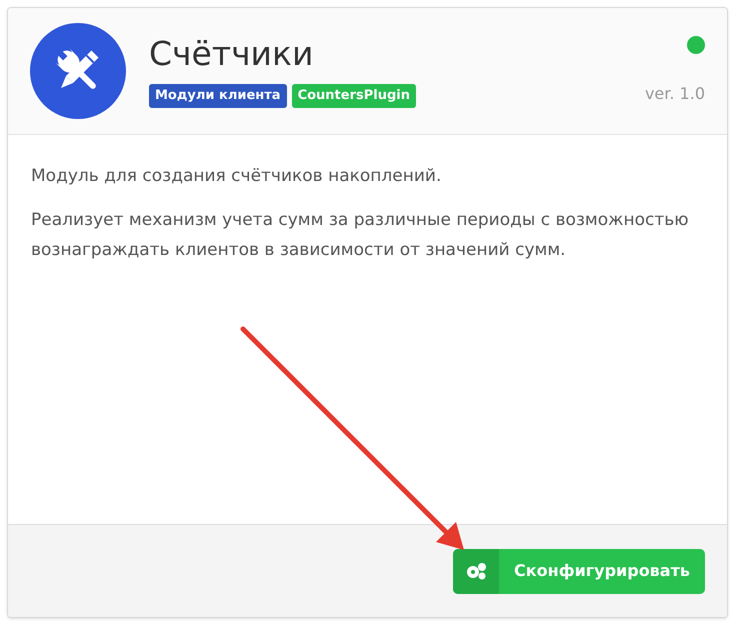 This screenshot has width=735, height=626. What do you see at coordinates (236, 176) in the screenshot?
I see `description-text: Модуль для создания счётчиков накоплений.` at bounding box center [236, 176].